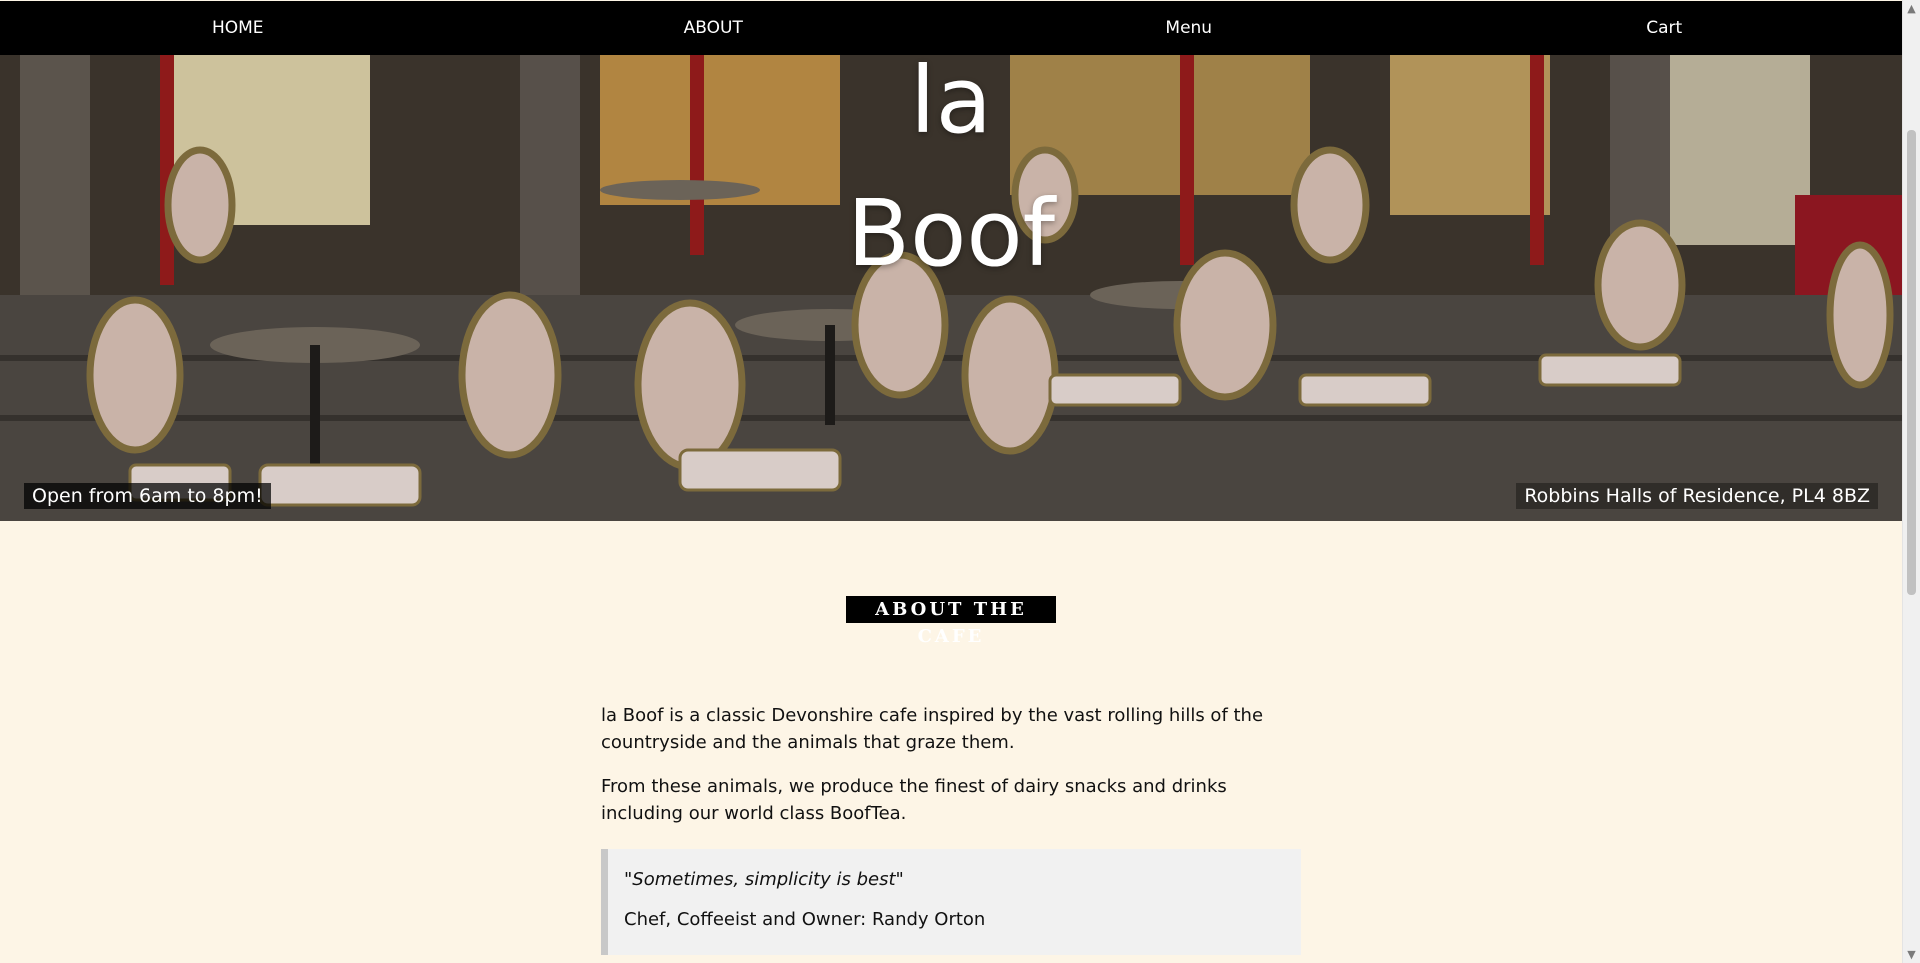  What do you see at coordinates (951, 104) in the screenshot?
I see `hero-title-line-1: la` at bounding box center [951, 104].